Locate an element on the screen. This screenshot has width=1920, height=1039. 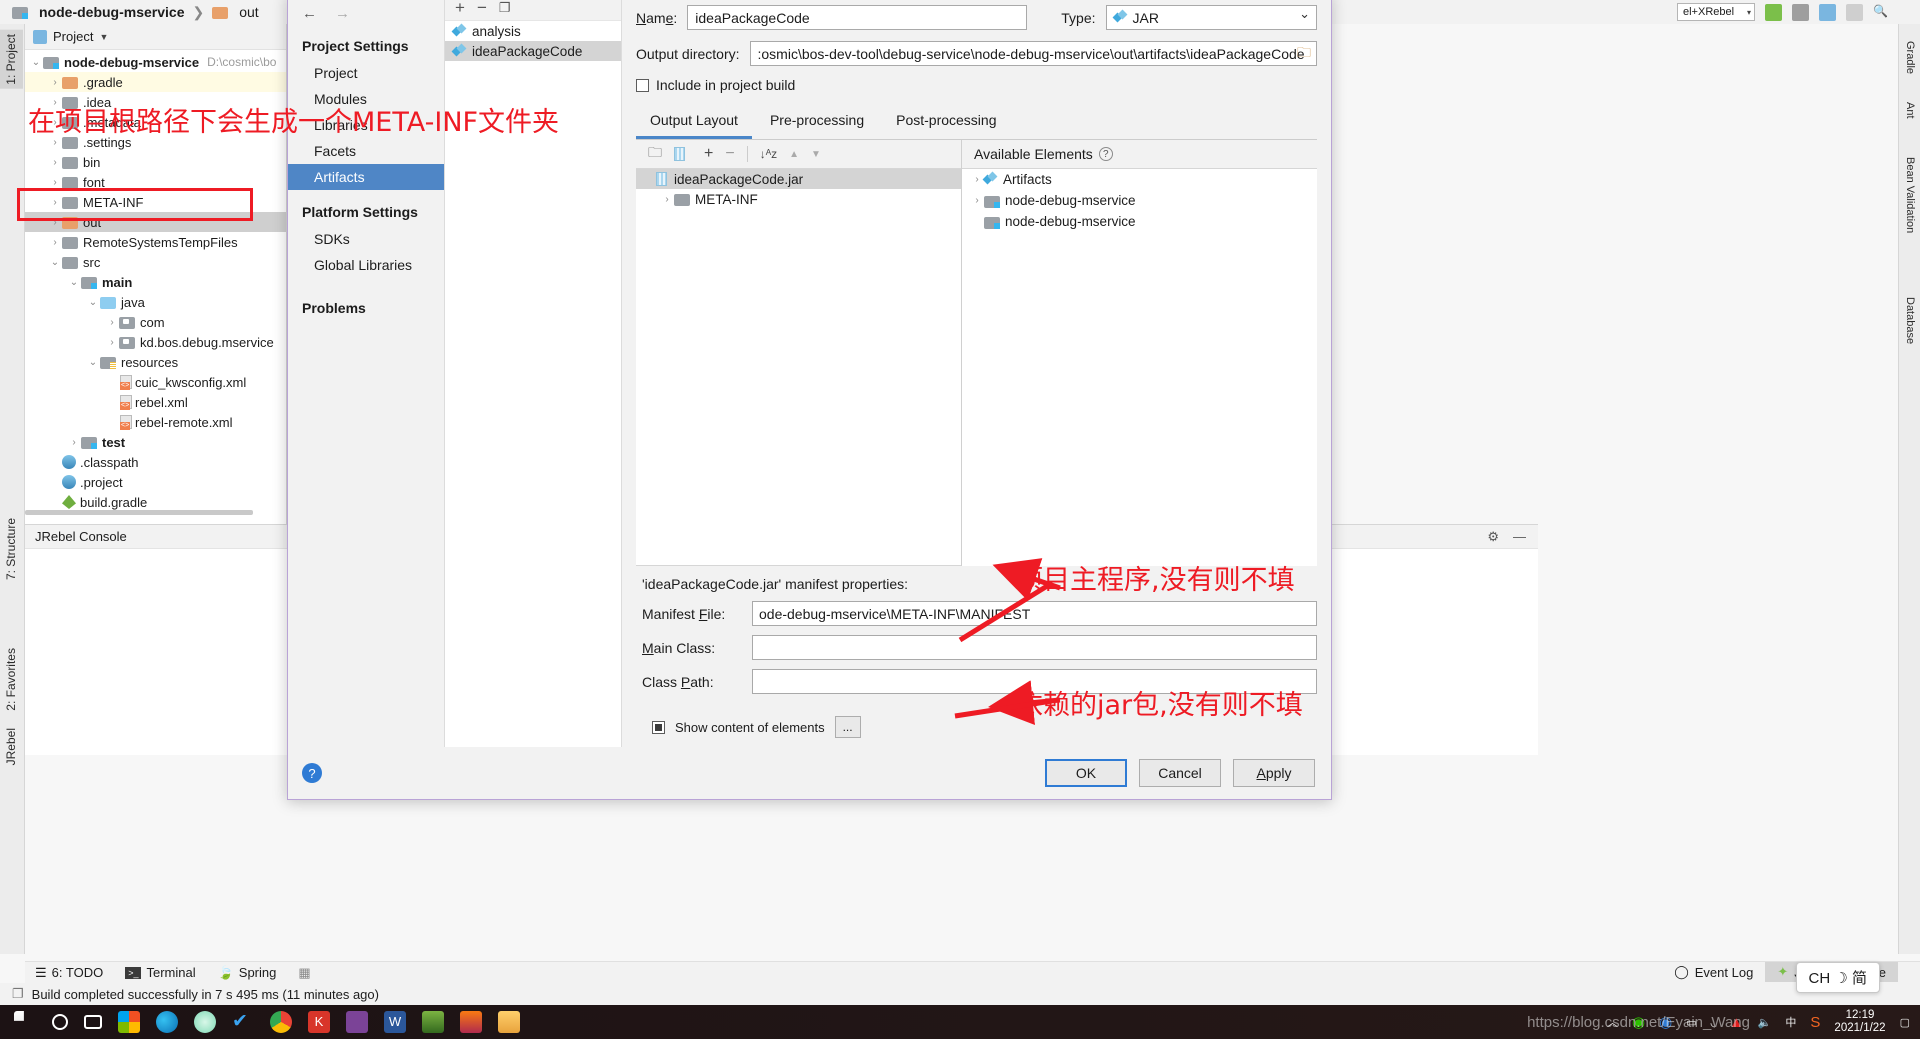
tree-item-idea: › .idea is located at coordinates (155, 102).